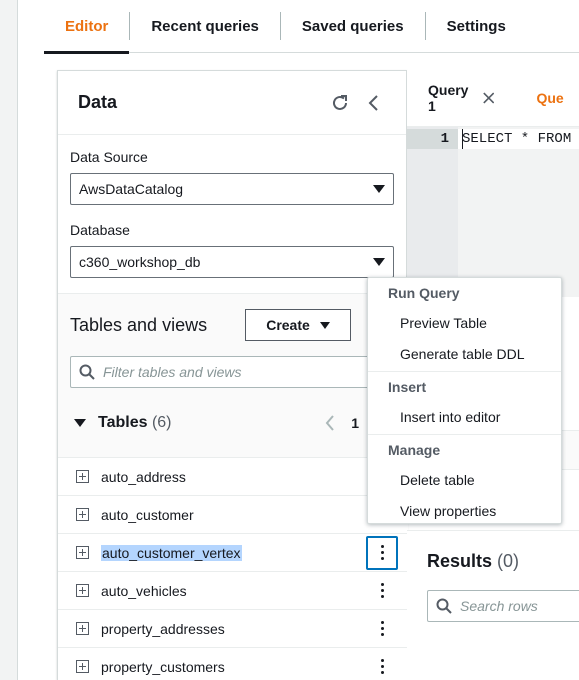 Image resolution: width=579 pixels, height=680 pixels. I want to click on data-source-value: AwsDataCatalog, so click(131, 189).